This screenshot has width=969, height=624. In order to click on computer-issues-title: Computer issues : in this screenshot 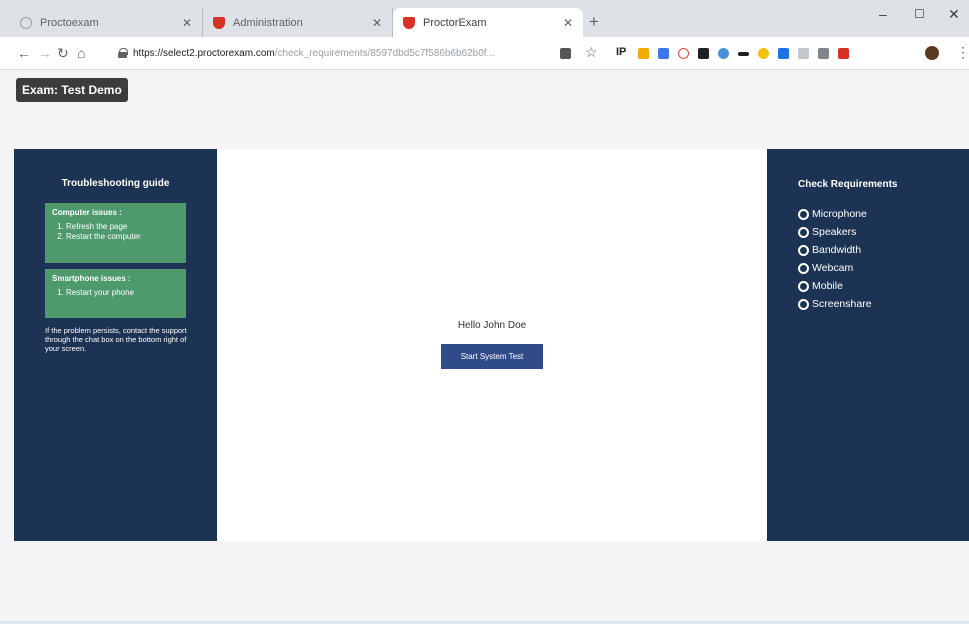, I will do `click(87, 212)`.